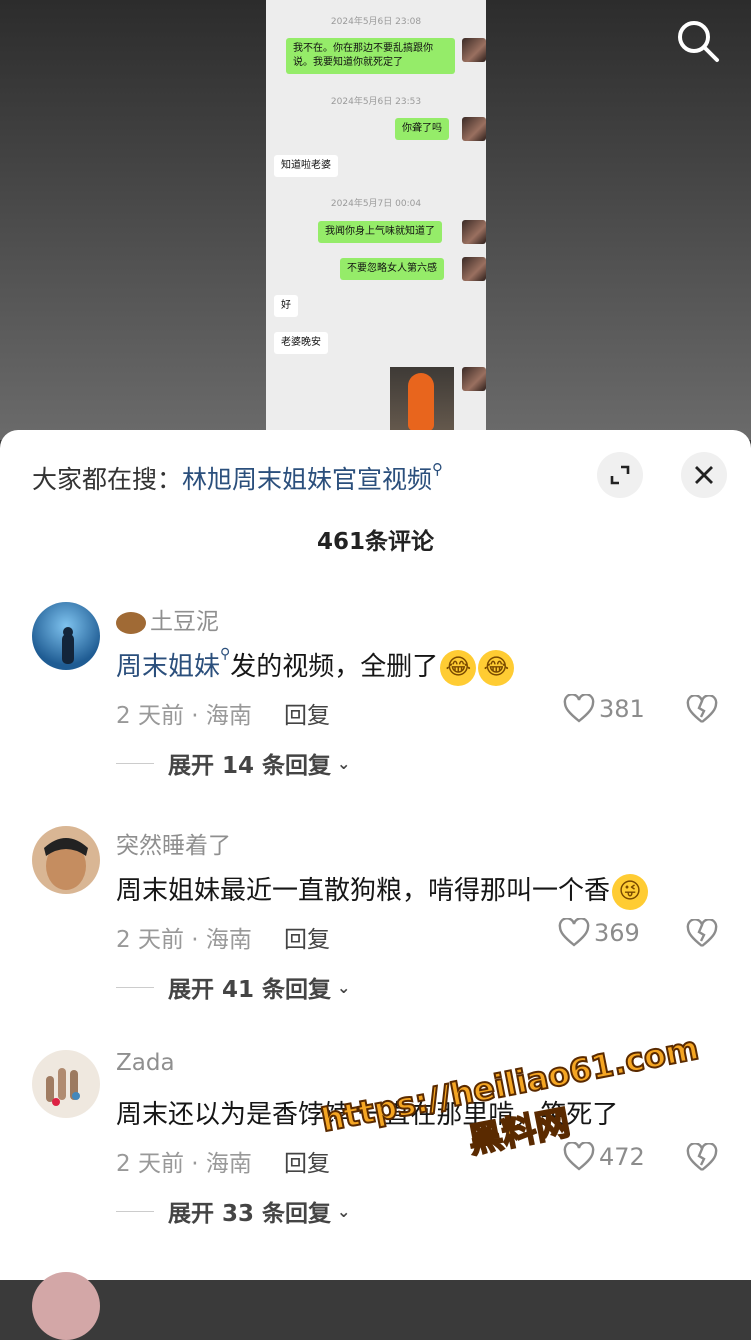 This screenshot has width=751, height=1340. Describe the element at coordinates (422, 129) in the screenshot. I see `chat-bubble-me: 你聋了吗` at that location.